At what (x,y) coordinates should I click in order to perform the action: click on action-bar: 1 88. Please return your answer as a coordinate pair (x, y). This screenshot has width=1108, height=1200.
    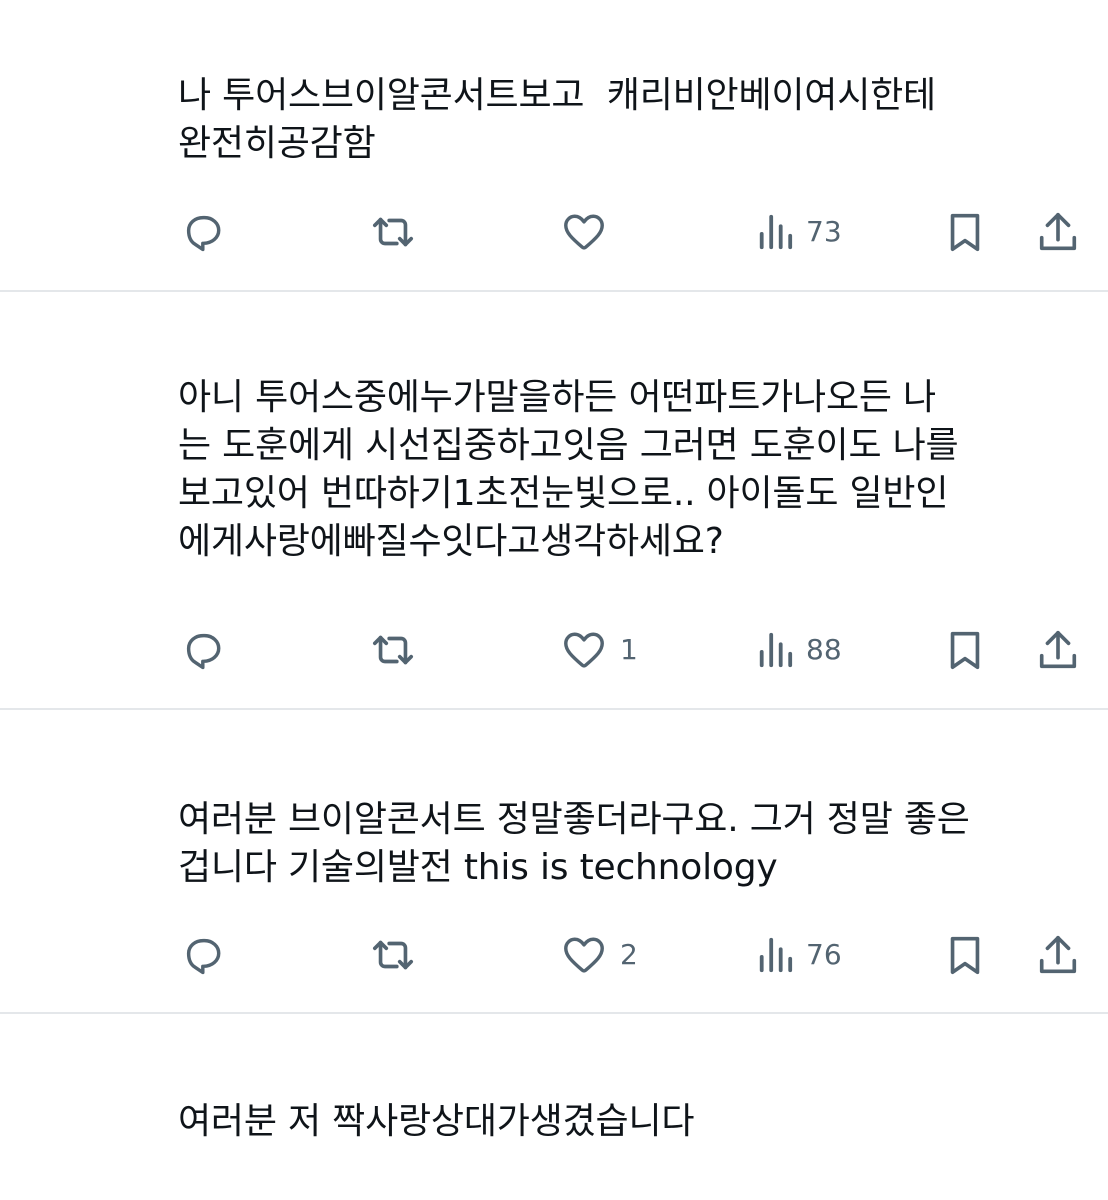
    Looking at the image, I should click on (554, 650).